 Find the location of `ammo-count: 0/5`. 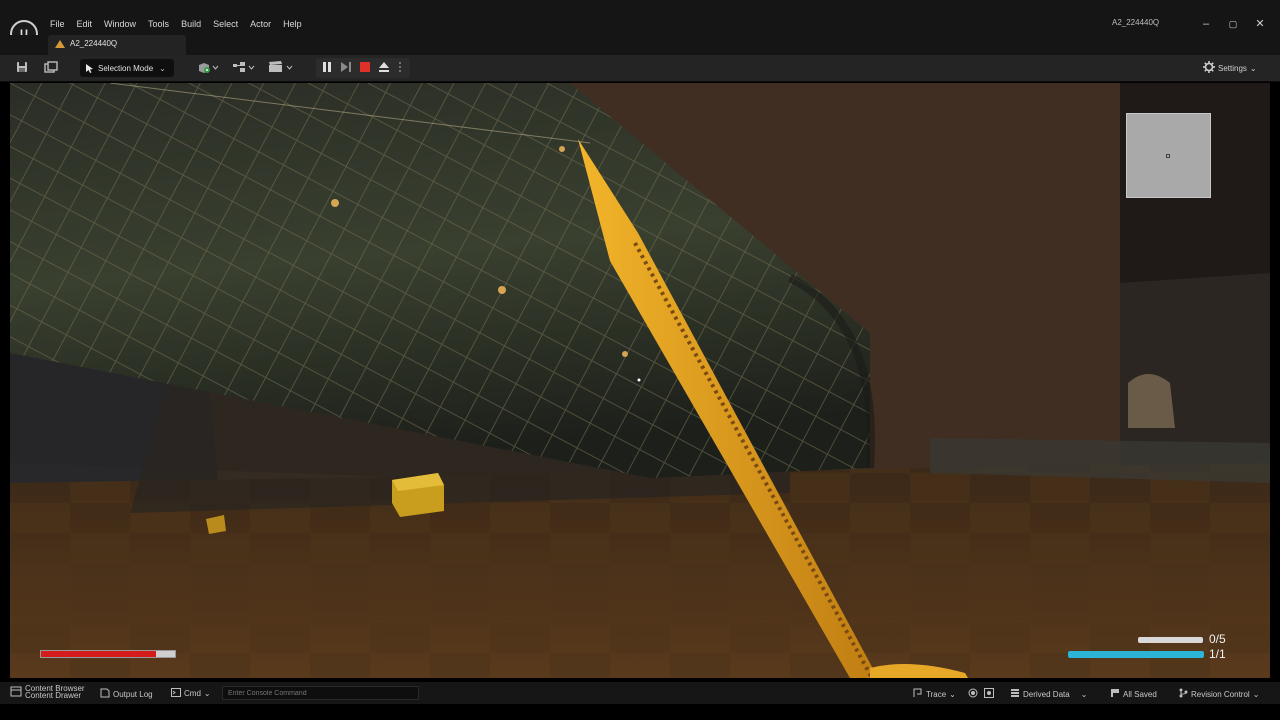

ammo-count: 0/5 is located at coordinates (1217, 639).